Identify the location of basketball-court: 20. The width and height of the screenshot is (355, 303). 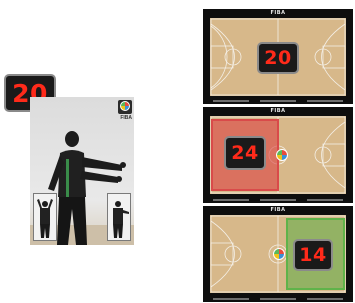
(278, 57).